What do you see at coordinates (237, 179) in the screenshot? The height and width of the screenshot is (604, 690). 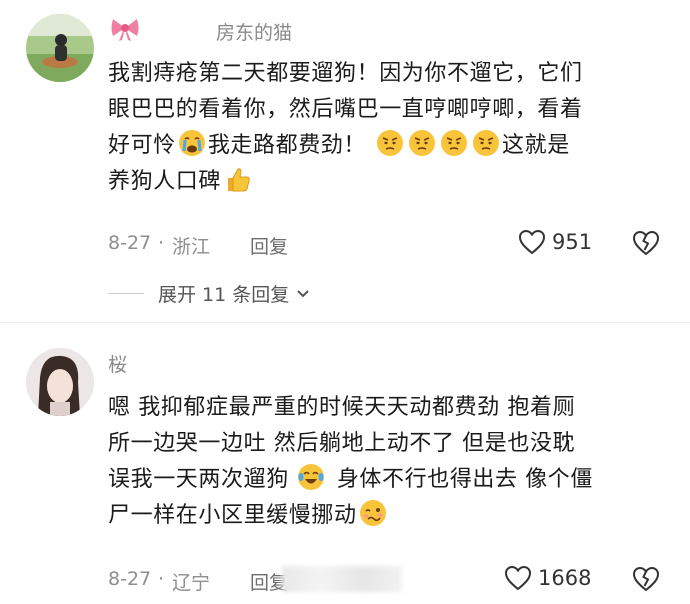 I see `thumbs-up-emoji` at bounding box center [237, 179].